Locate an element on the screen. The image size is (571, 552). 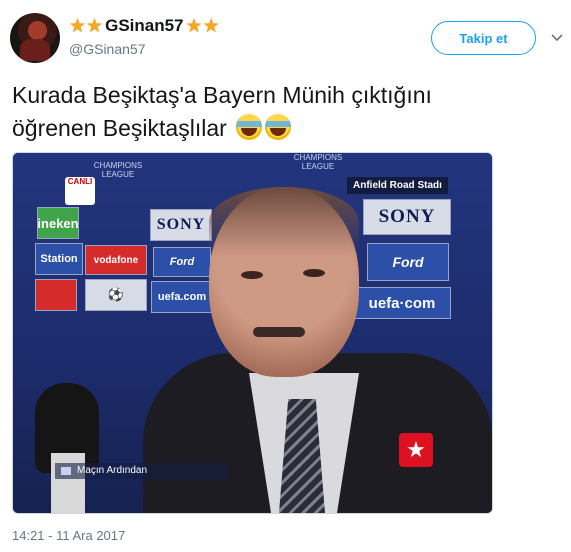
sponsor-tile: ineken is located at coordinates (58, 223).